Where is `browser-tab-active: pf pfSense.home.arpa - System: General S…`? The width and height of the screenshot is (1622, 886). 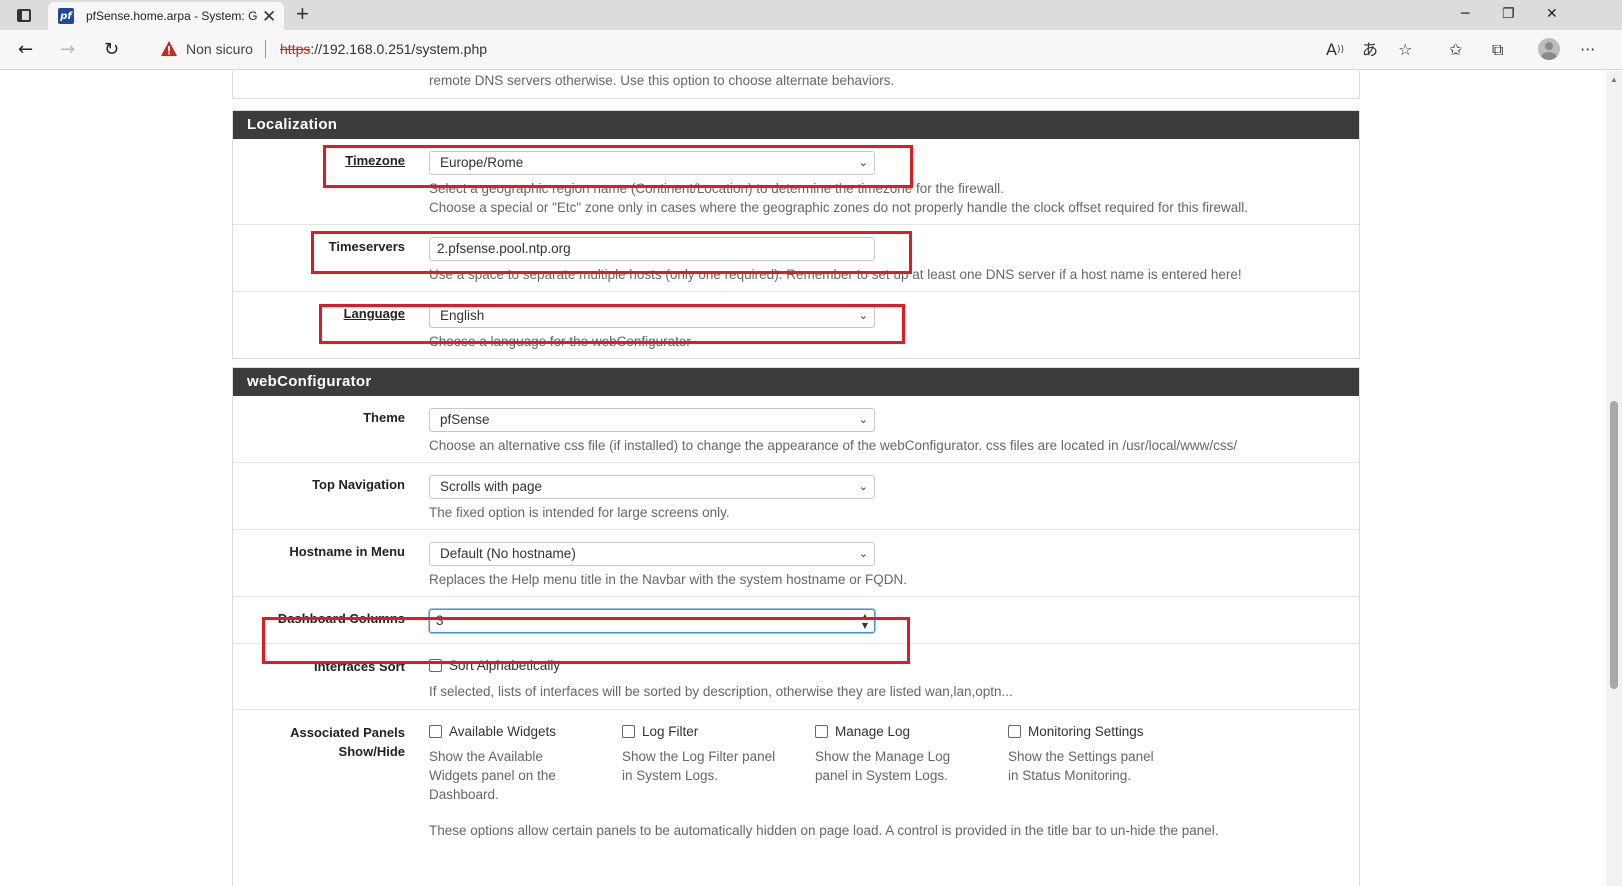
browser-tab-active: pf pfSense.home.arpa - System: General S… is located at coordinates (166, 16).